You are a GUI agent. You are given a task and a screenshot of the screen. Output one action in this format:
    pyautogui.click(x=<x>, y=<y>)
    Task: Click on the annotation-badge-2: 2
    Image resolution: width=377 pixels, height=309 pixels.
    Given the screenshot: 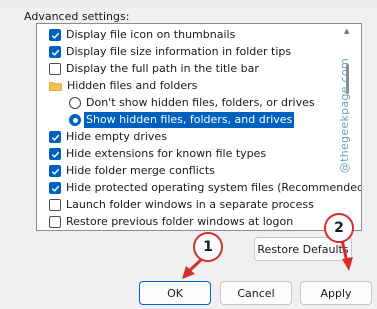 What is the action you would take?
    pyautogui.click(x=339, y=228)
    